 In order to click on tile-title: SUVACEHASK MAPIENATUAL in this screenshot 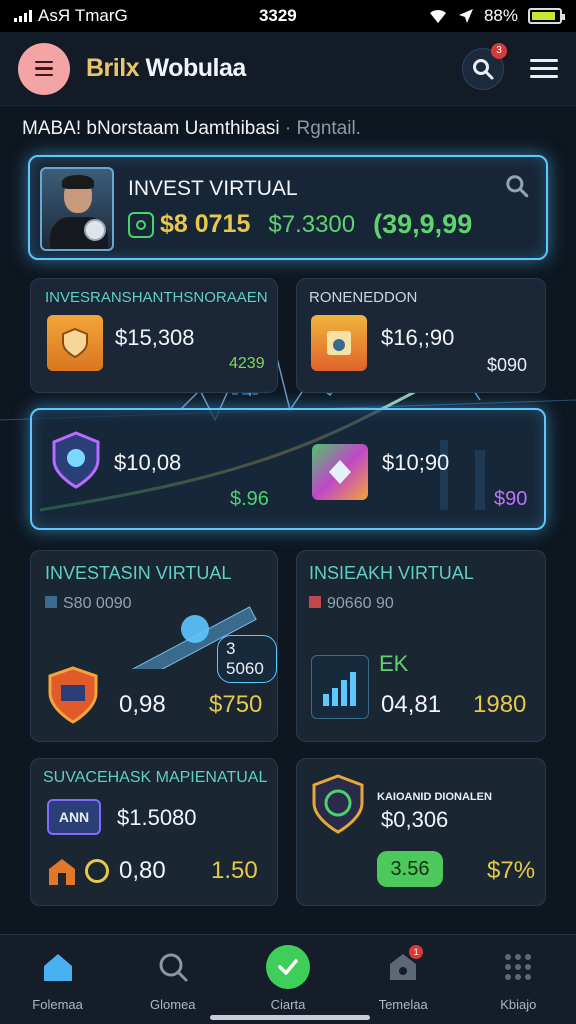, I will do `click(155, 777)`.